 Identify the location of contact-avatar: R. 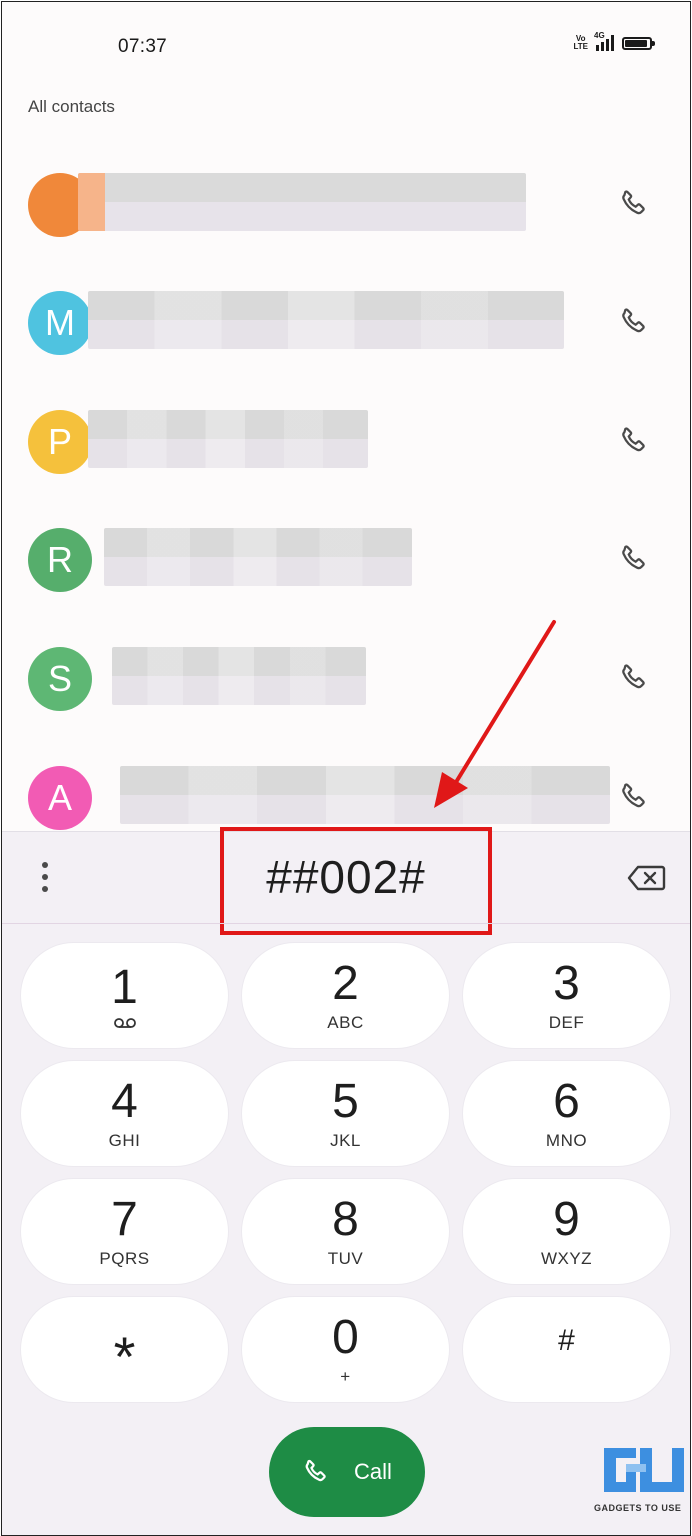
(60, 560).